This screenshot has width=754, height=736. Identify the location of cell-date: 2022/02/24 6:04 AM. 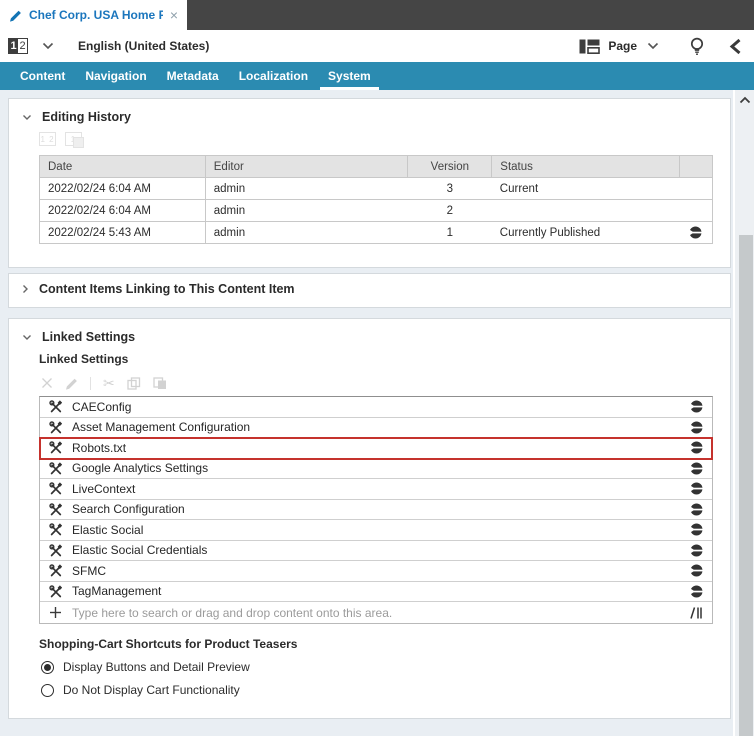
(122, 210).